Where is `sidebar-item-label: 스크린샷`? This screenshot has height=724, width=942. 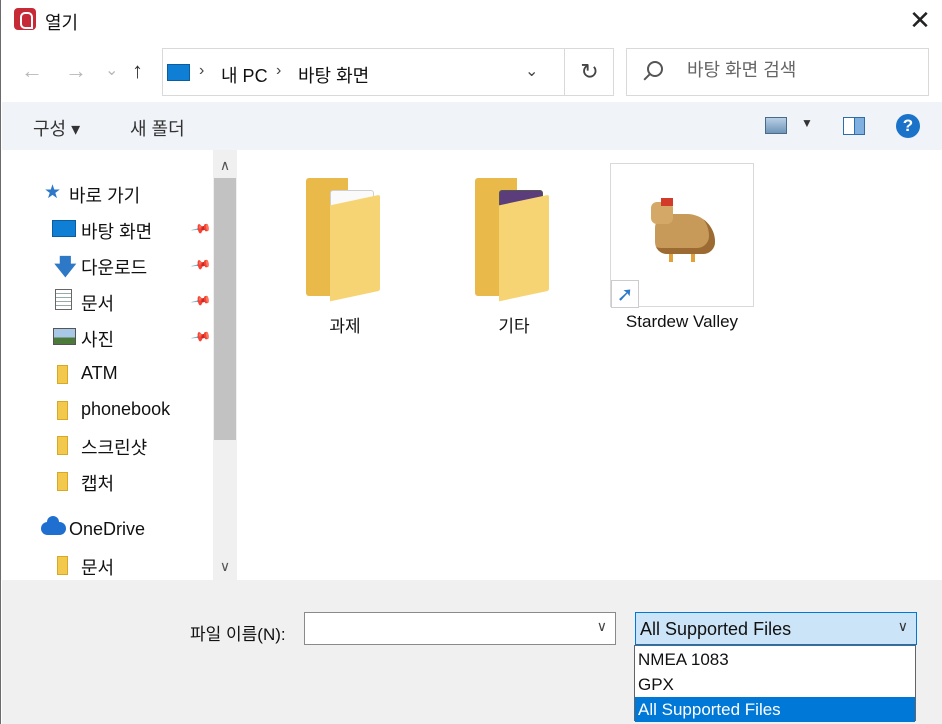
sidebar-item-label: 스크린샷 is located at coordinates (114, 448).